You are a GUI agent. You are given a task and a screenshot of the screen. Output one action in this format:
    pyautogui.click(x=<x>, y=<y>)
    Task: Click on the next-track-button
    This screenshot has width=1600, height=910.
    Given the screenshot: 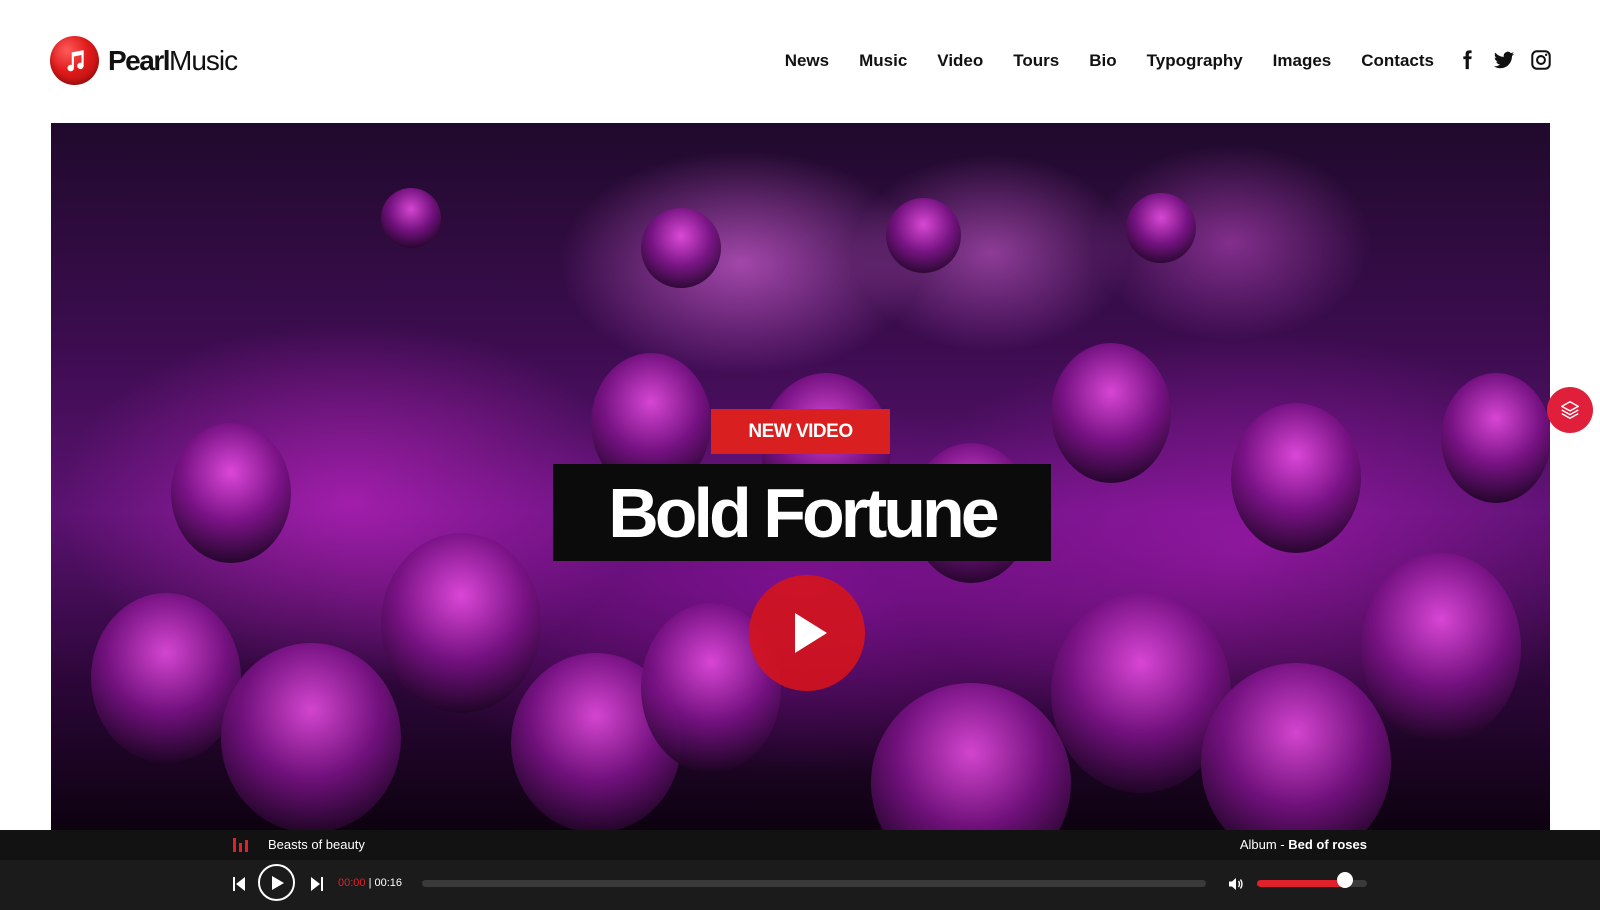 What is the action you would take?
    pyautogui.click(x=317, y=884)
    